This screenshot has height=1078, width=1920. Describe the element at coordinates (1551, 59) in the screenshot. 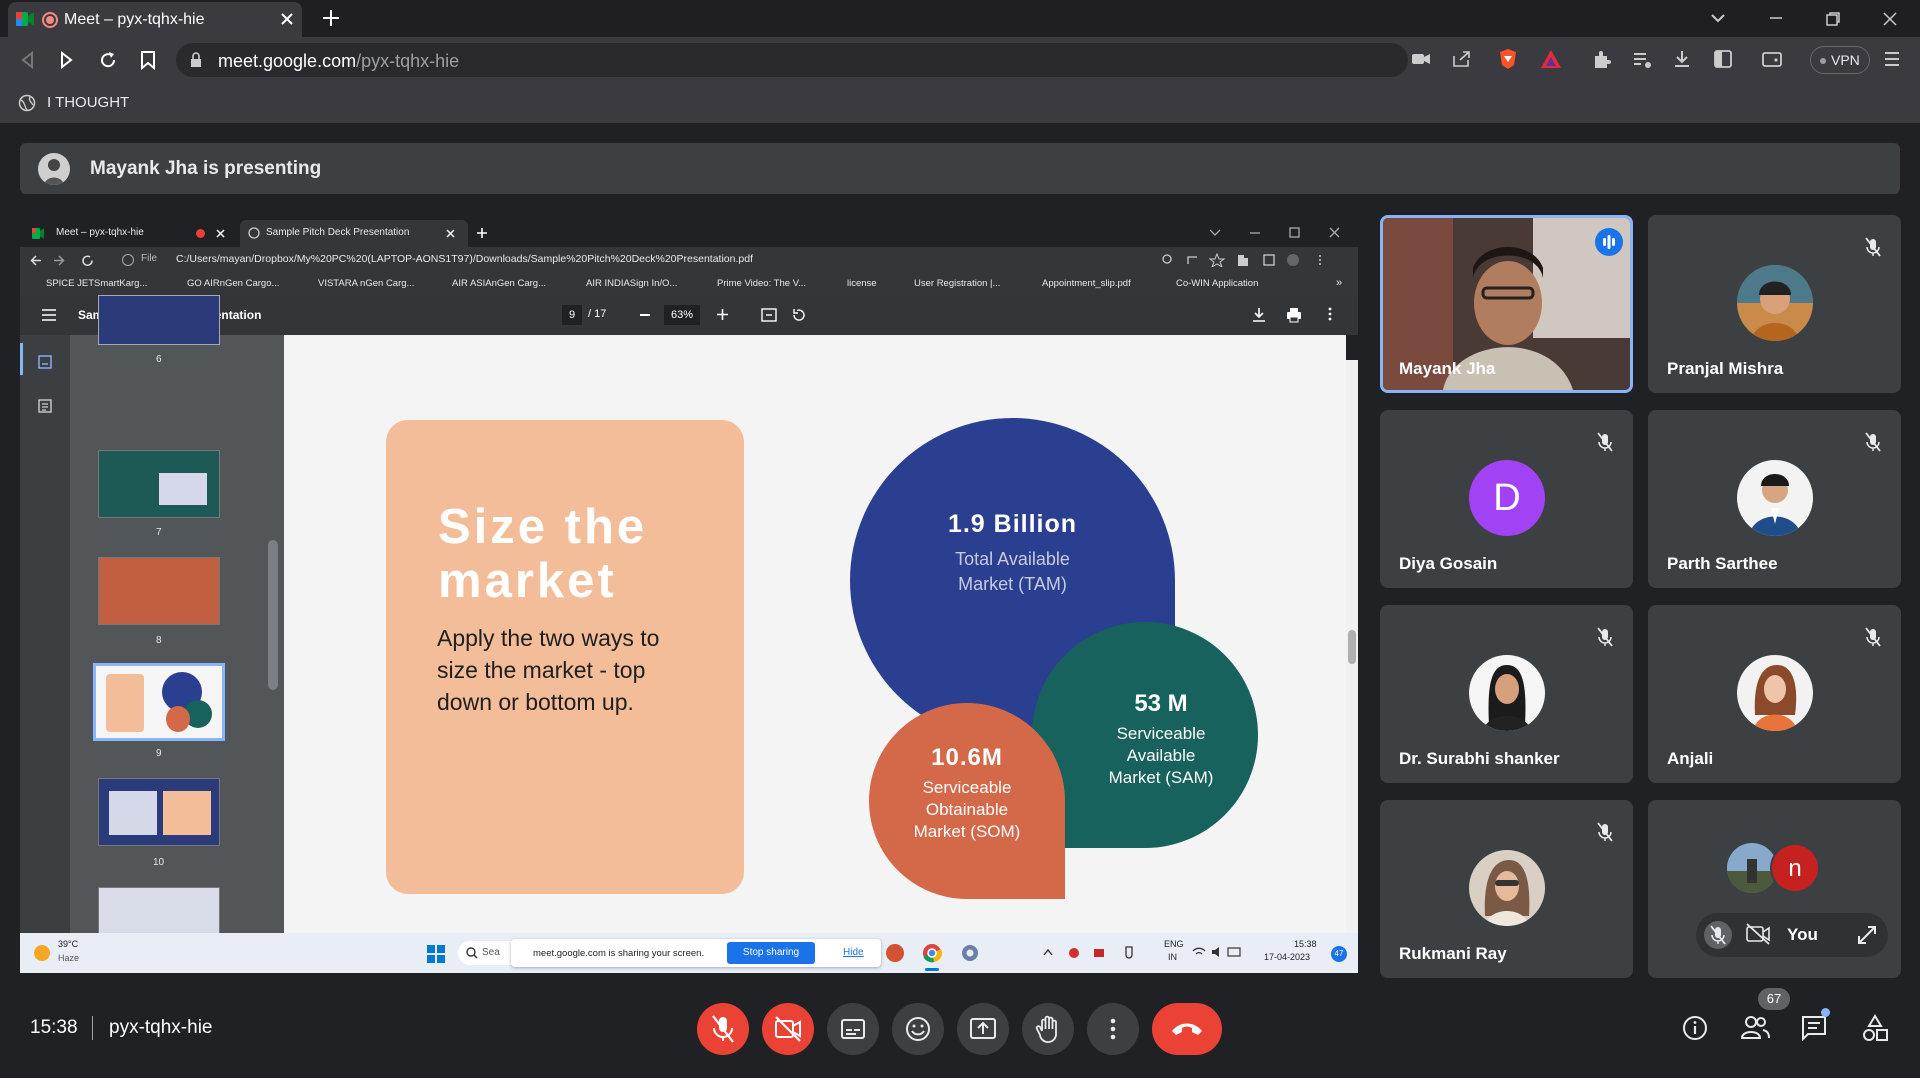

I see `brave-rewards-icon` at that location.